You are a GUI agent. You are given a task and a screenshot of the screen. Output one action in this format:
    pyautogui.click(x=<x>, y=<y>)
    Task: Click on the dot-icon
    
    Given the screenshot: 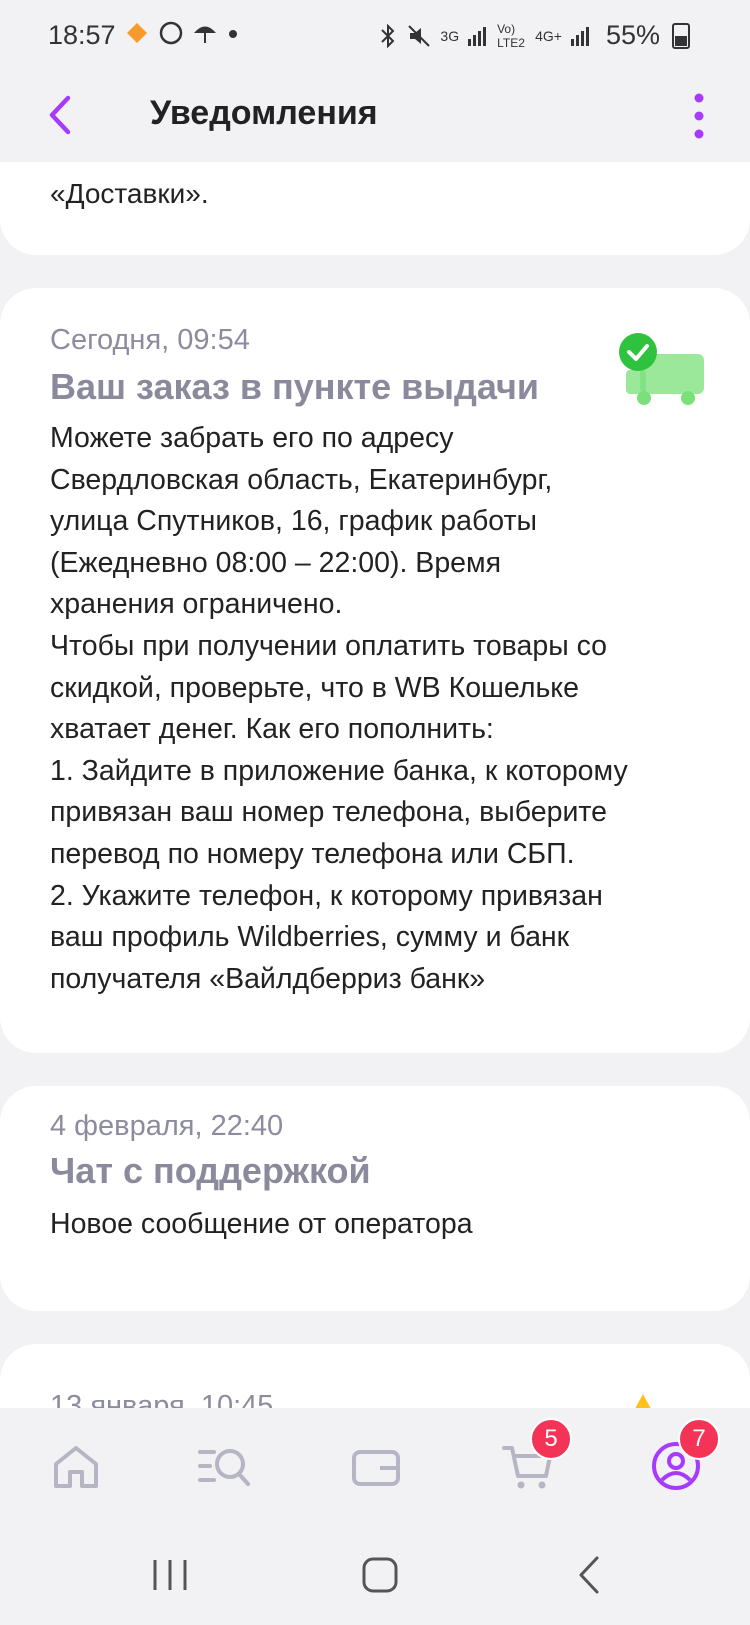 What is the action you would take?
    pyautogui.click(x=233, y=34)
    